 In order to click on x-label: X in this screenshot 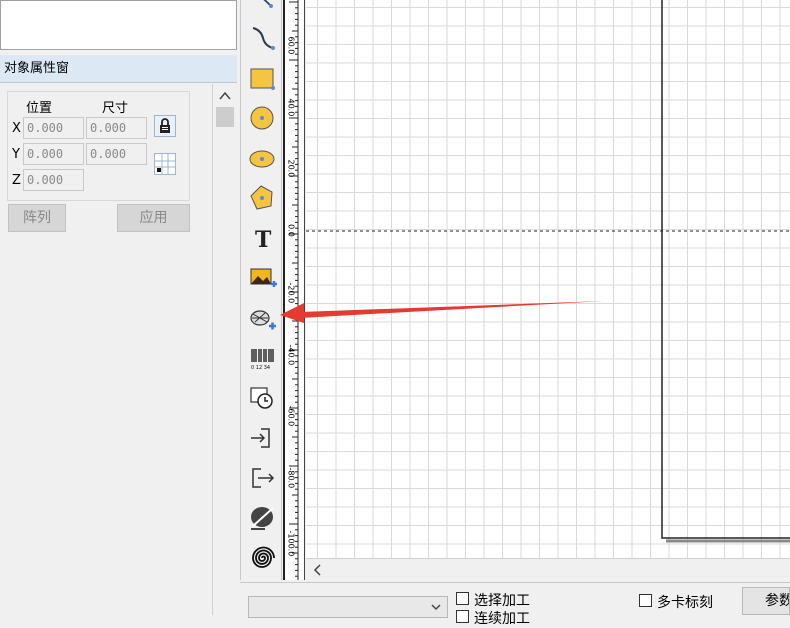, I will do `click(16, 128)`.